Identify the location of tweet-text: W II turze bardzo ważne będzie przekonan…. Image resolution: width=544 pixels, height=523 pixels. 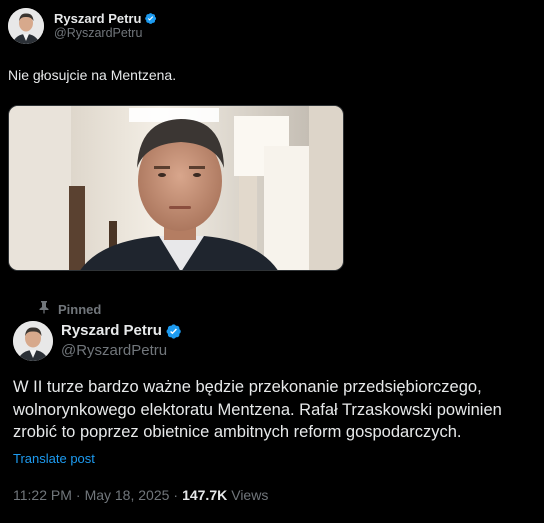
(257, 409).